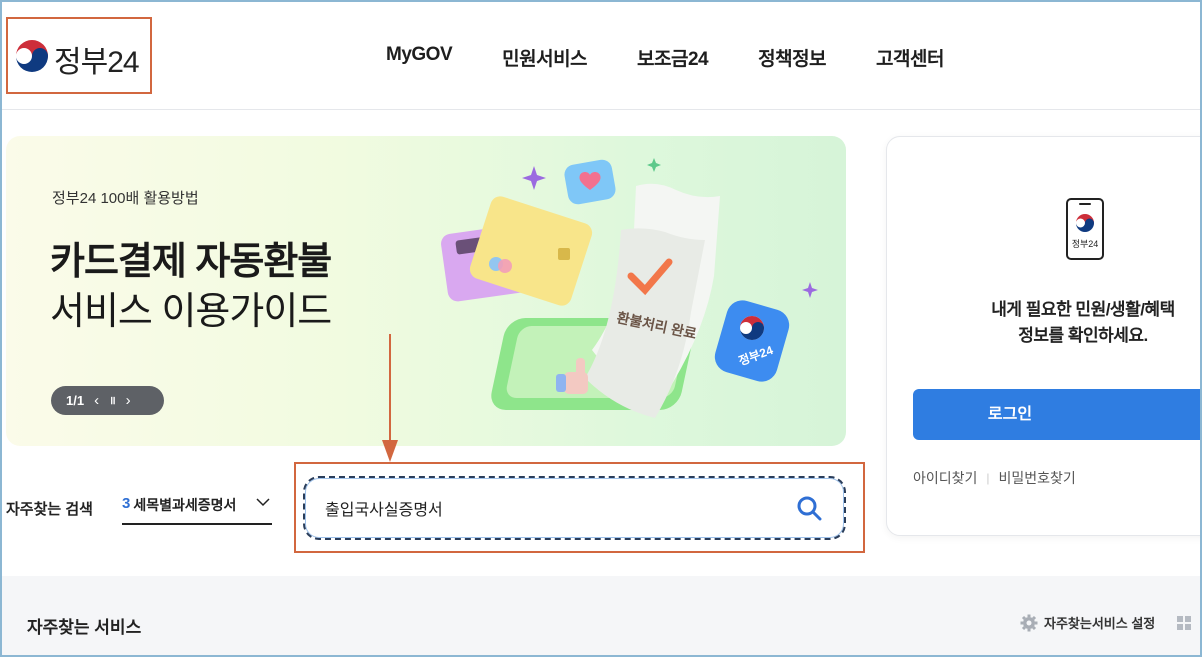 The height and width of the screenshot is (657, 1202). What do you see at coordinates (84, 627) in the screenshot?
I see `frequent-services-title: 자주찾는 서비스` at bounding box center [84, 627].